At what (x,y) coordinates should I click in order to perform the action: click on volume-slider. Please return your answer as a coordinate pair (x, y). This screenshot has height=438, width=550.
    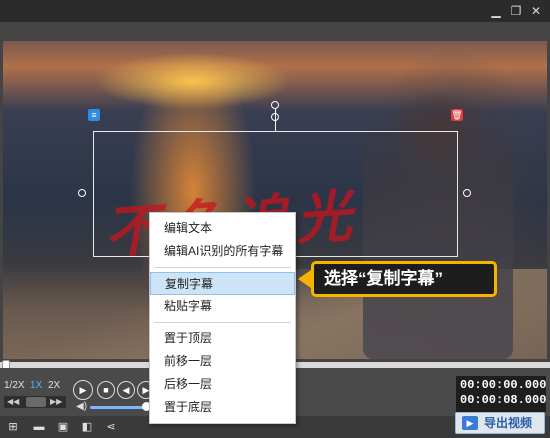
    Looking at the image, I should click on (118, 407).